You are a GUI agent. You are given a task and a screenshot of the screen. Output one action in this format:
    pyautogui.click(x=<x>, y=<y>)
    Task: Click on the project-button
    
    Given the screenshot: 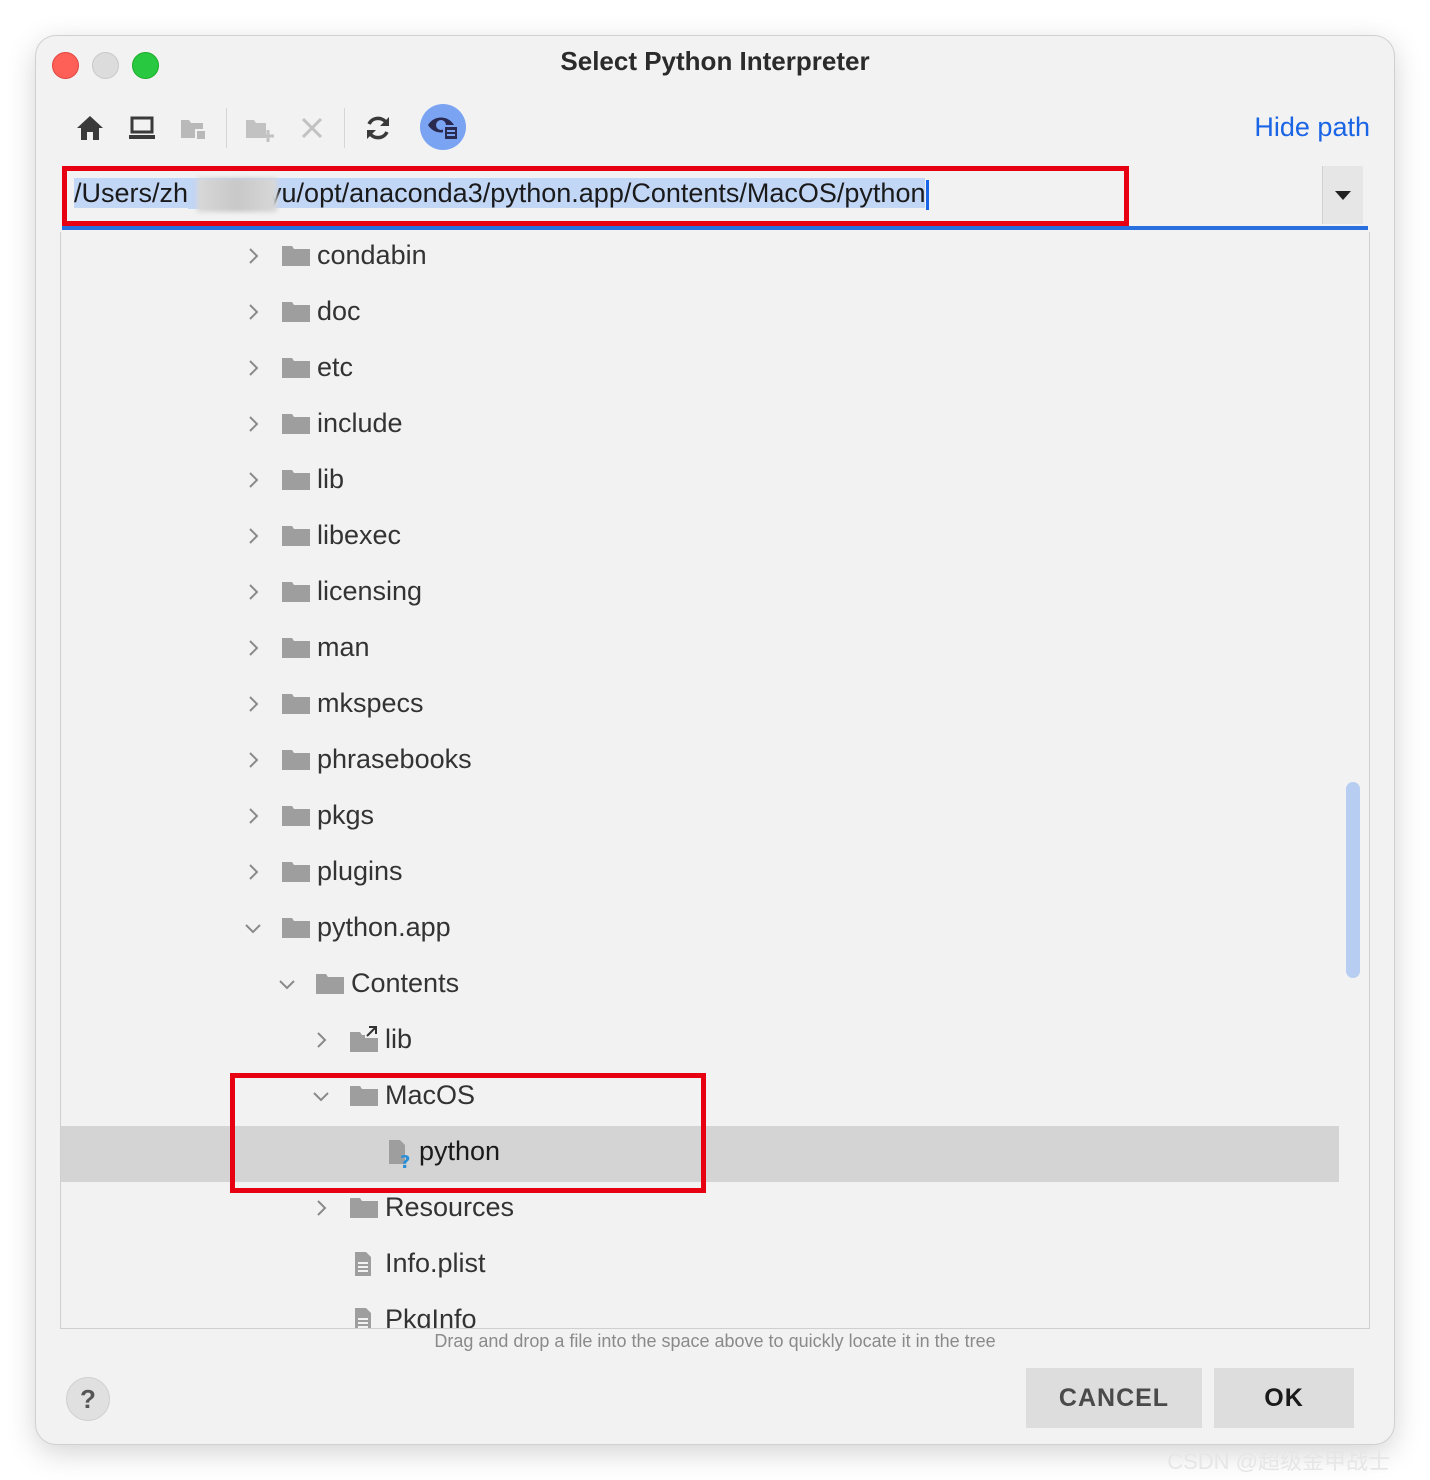 What is the action you would take?
    pyautogui.click(x=194, y=128)
    